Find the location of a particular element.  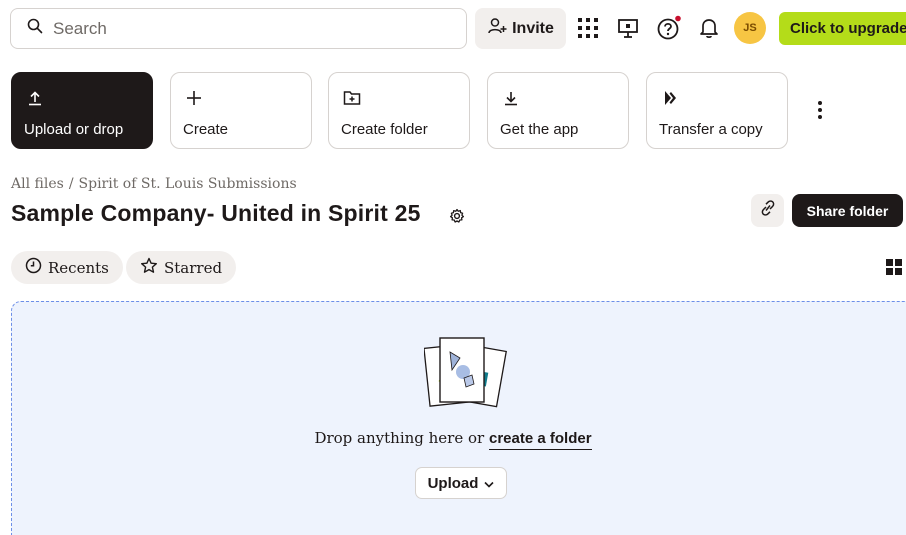

tile-label: Create folder is located at coordinates (384, 129).